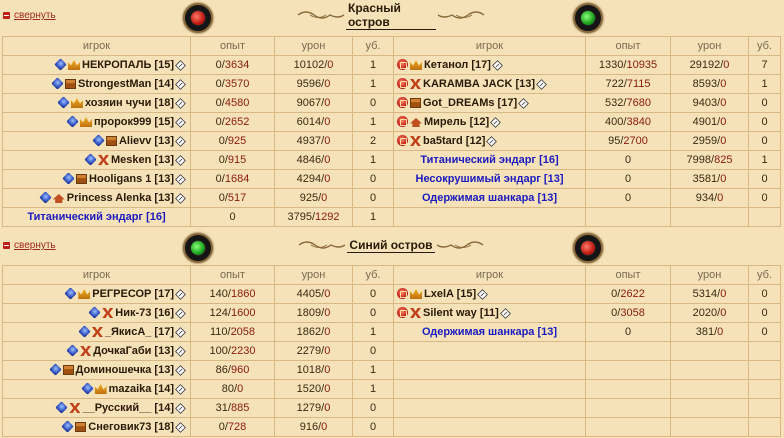 The height and width of the screenshot is (438, 784). Describe the element at coordinates (126, 84) in the screenshot. I see `player-name-link: StrongestMan [14]` at that location.